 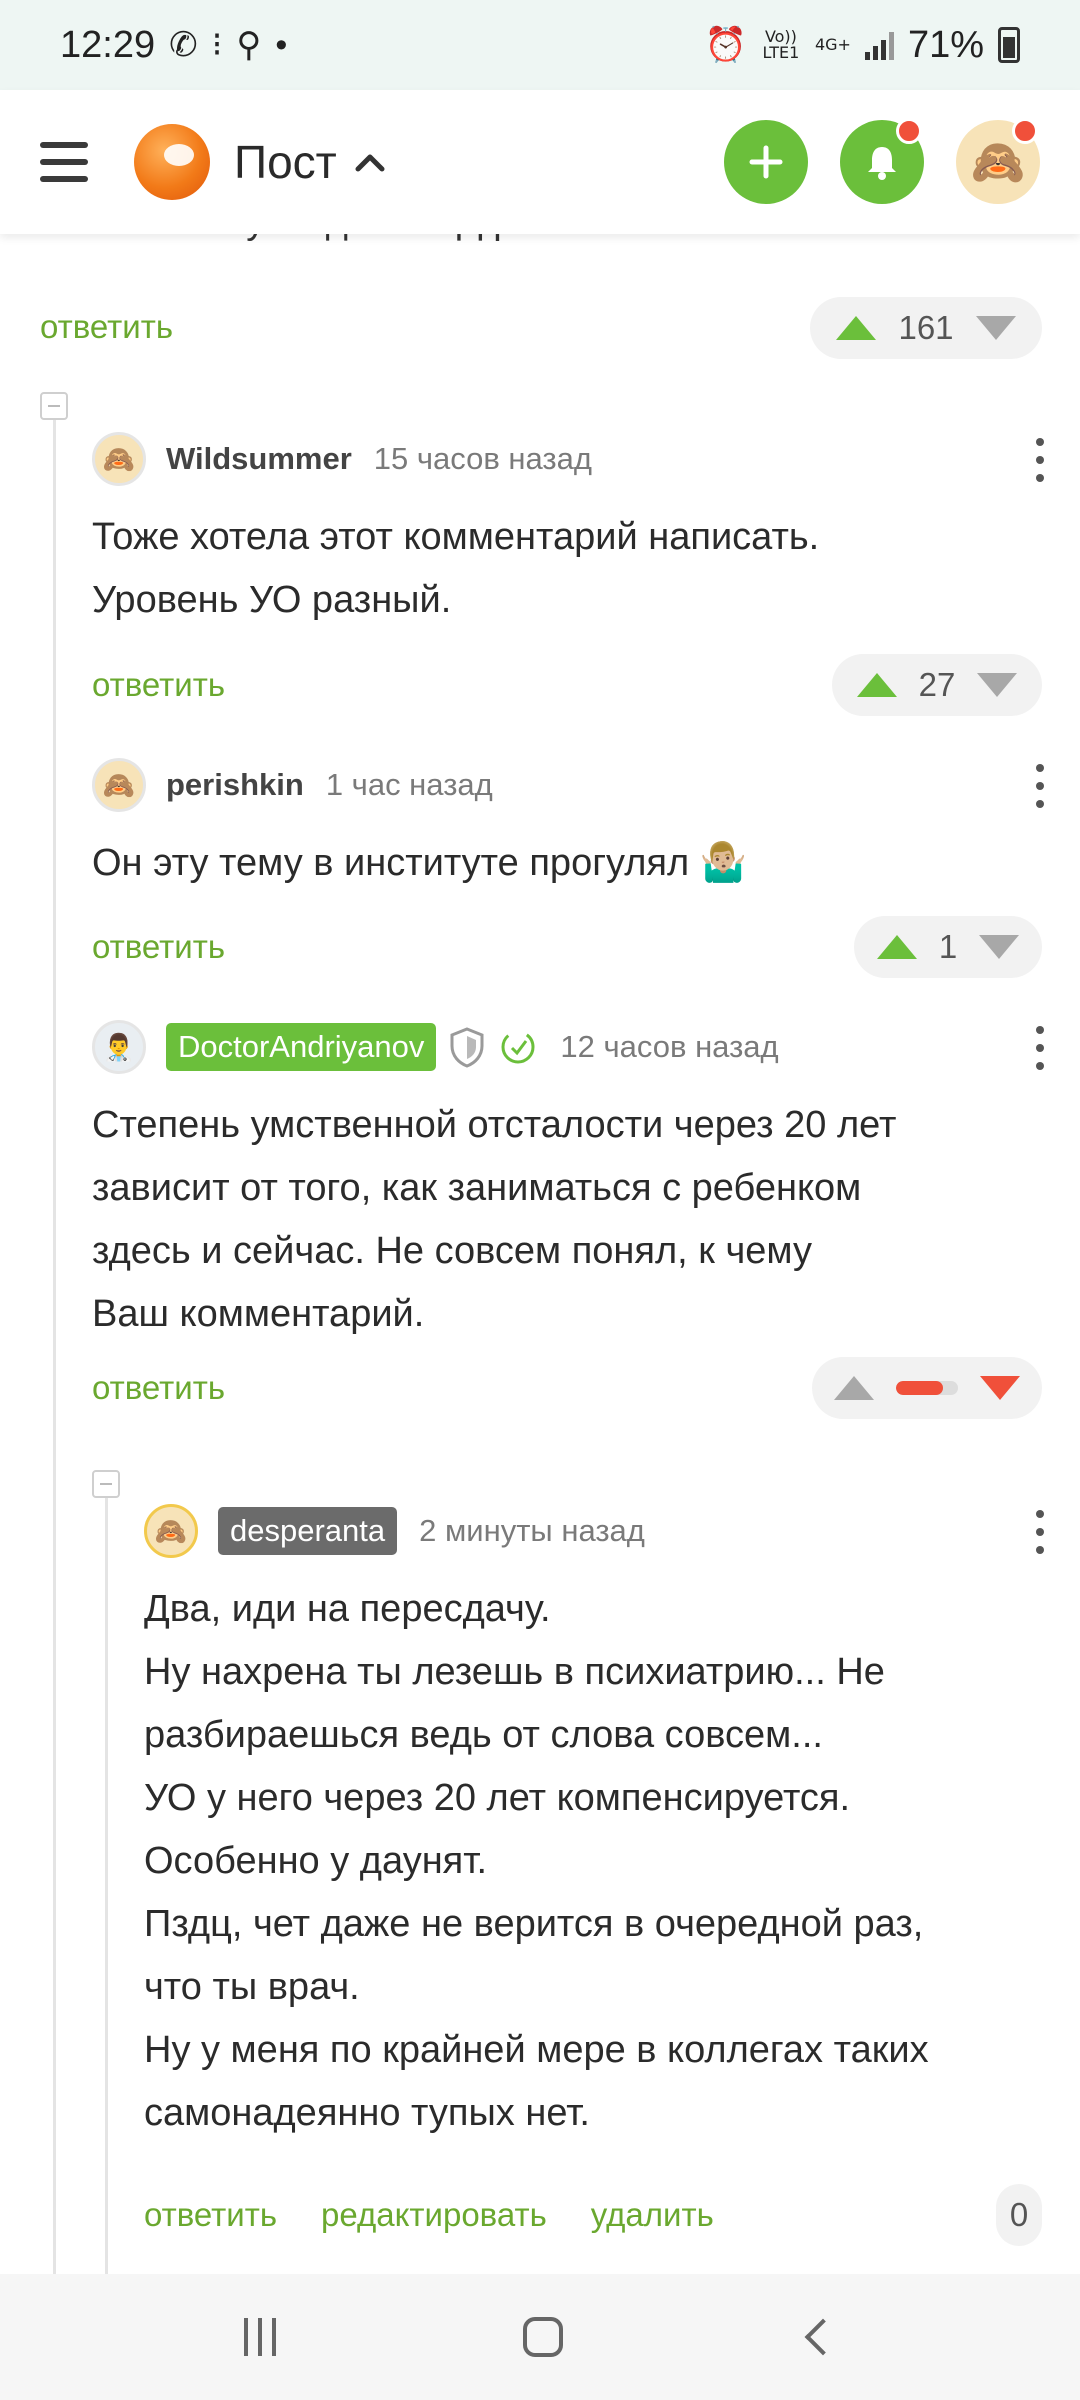 What do you see at coordinates (54, 1341) in the screenshot?
I see `thread-line` at bounding box center [54, 1341].